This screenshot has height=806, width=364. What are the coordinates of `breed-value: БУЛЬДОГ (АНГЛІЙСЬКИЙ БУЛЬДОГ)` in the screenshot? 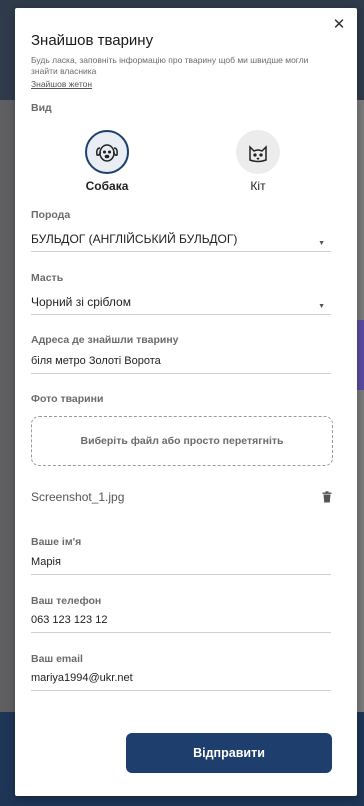 It's located at (134, 239).